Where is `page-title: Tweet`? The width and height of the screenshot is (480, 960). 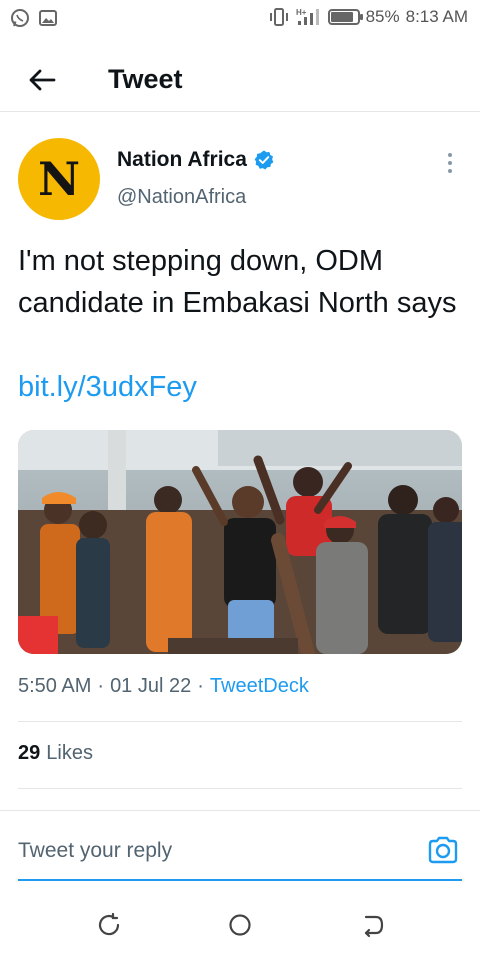 page-title: Tweet is located at coordinates (145, 79).